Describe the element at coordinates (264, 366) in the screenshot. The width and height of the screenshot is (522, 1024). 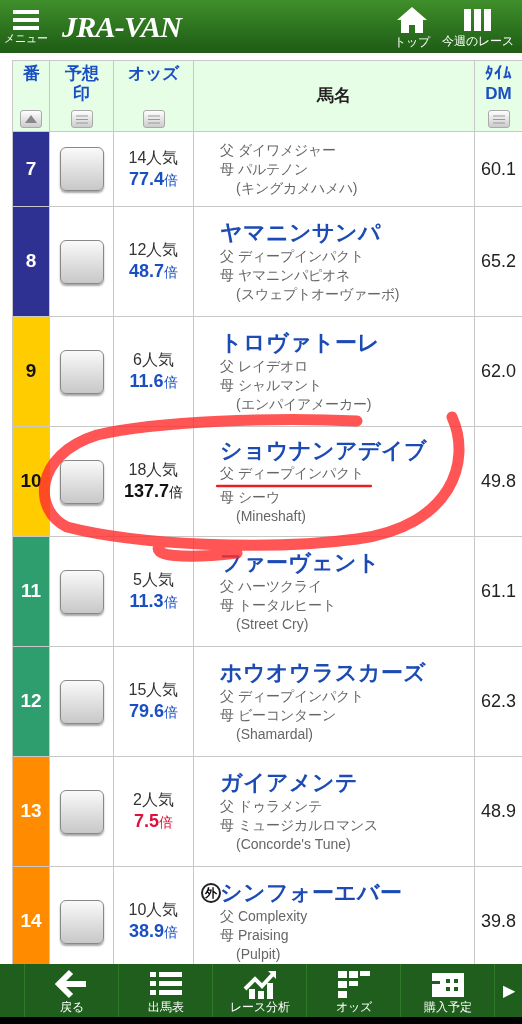
I see `sire-text: 父 レイデオロ` at that location.